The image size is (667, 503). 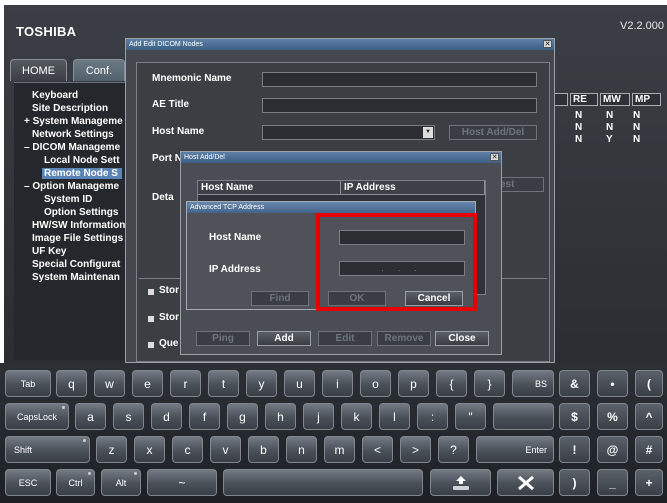 I want to click on column-header-host-name: Host Name, so click(x=269, y=188).